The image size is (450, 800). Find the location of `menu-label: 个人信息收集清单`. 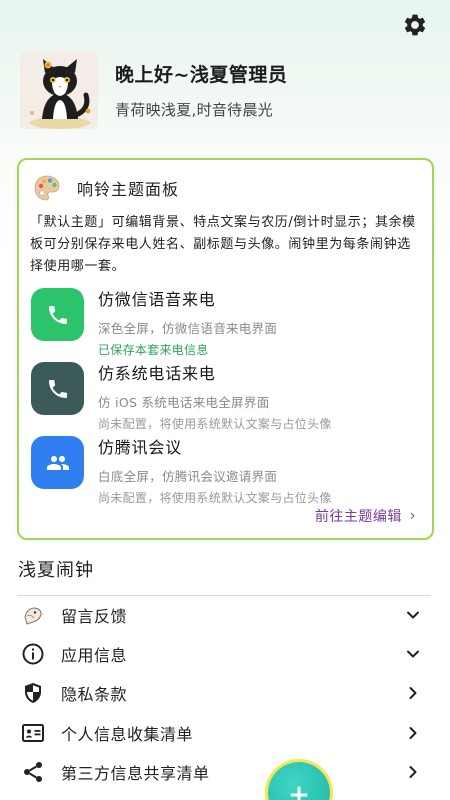

menu-label: 个人信息收集清单 is located at coordinates (127, 734).